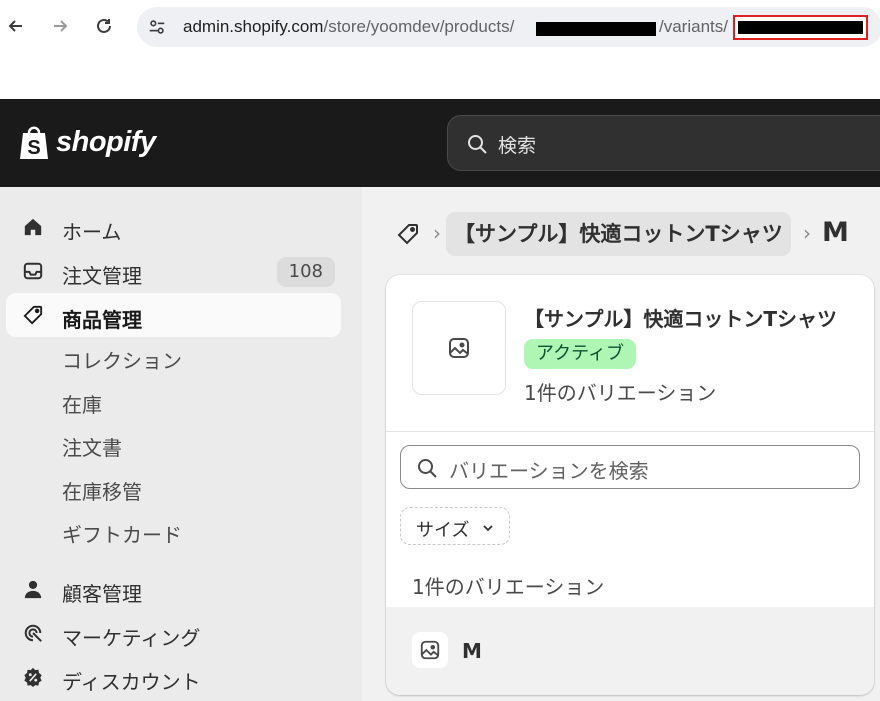  I want to click on orders-count-badge: 108, so click(305, 272).